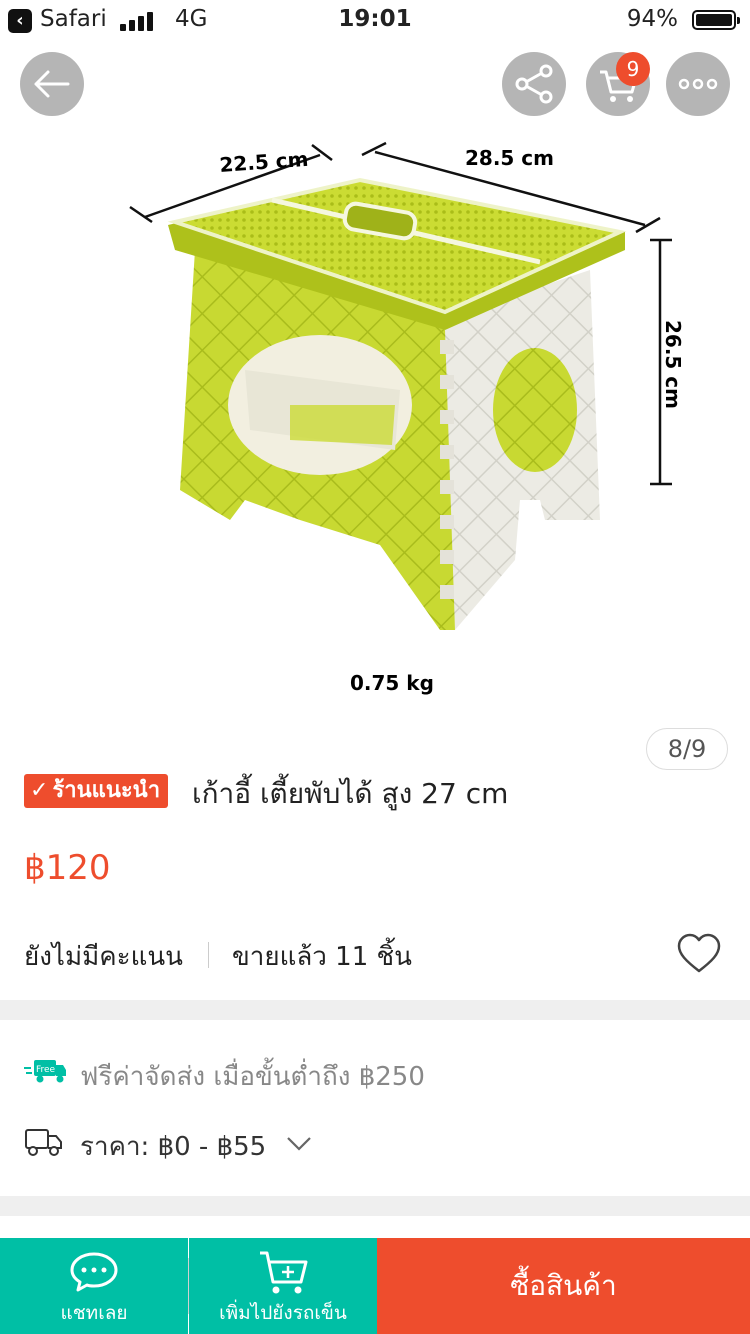  I want to click on free-shipping-text: ฟรีค่าจัดส่ง เมื่อขั้นต่ำถึง ฿250, so click(252, 1077).